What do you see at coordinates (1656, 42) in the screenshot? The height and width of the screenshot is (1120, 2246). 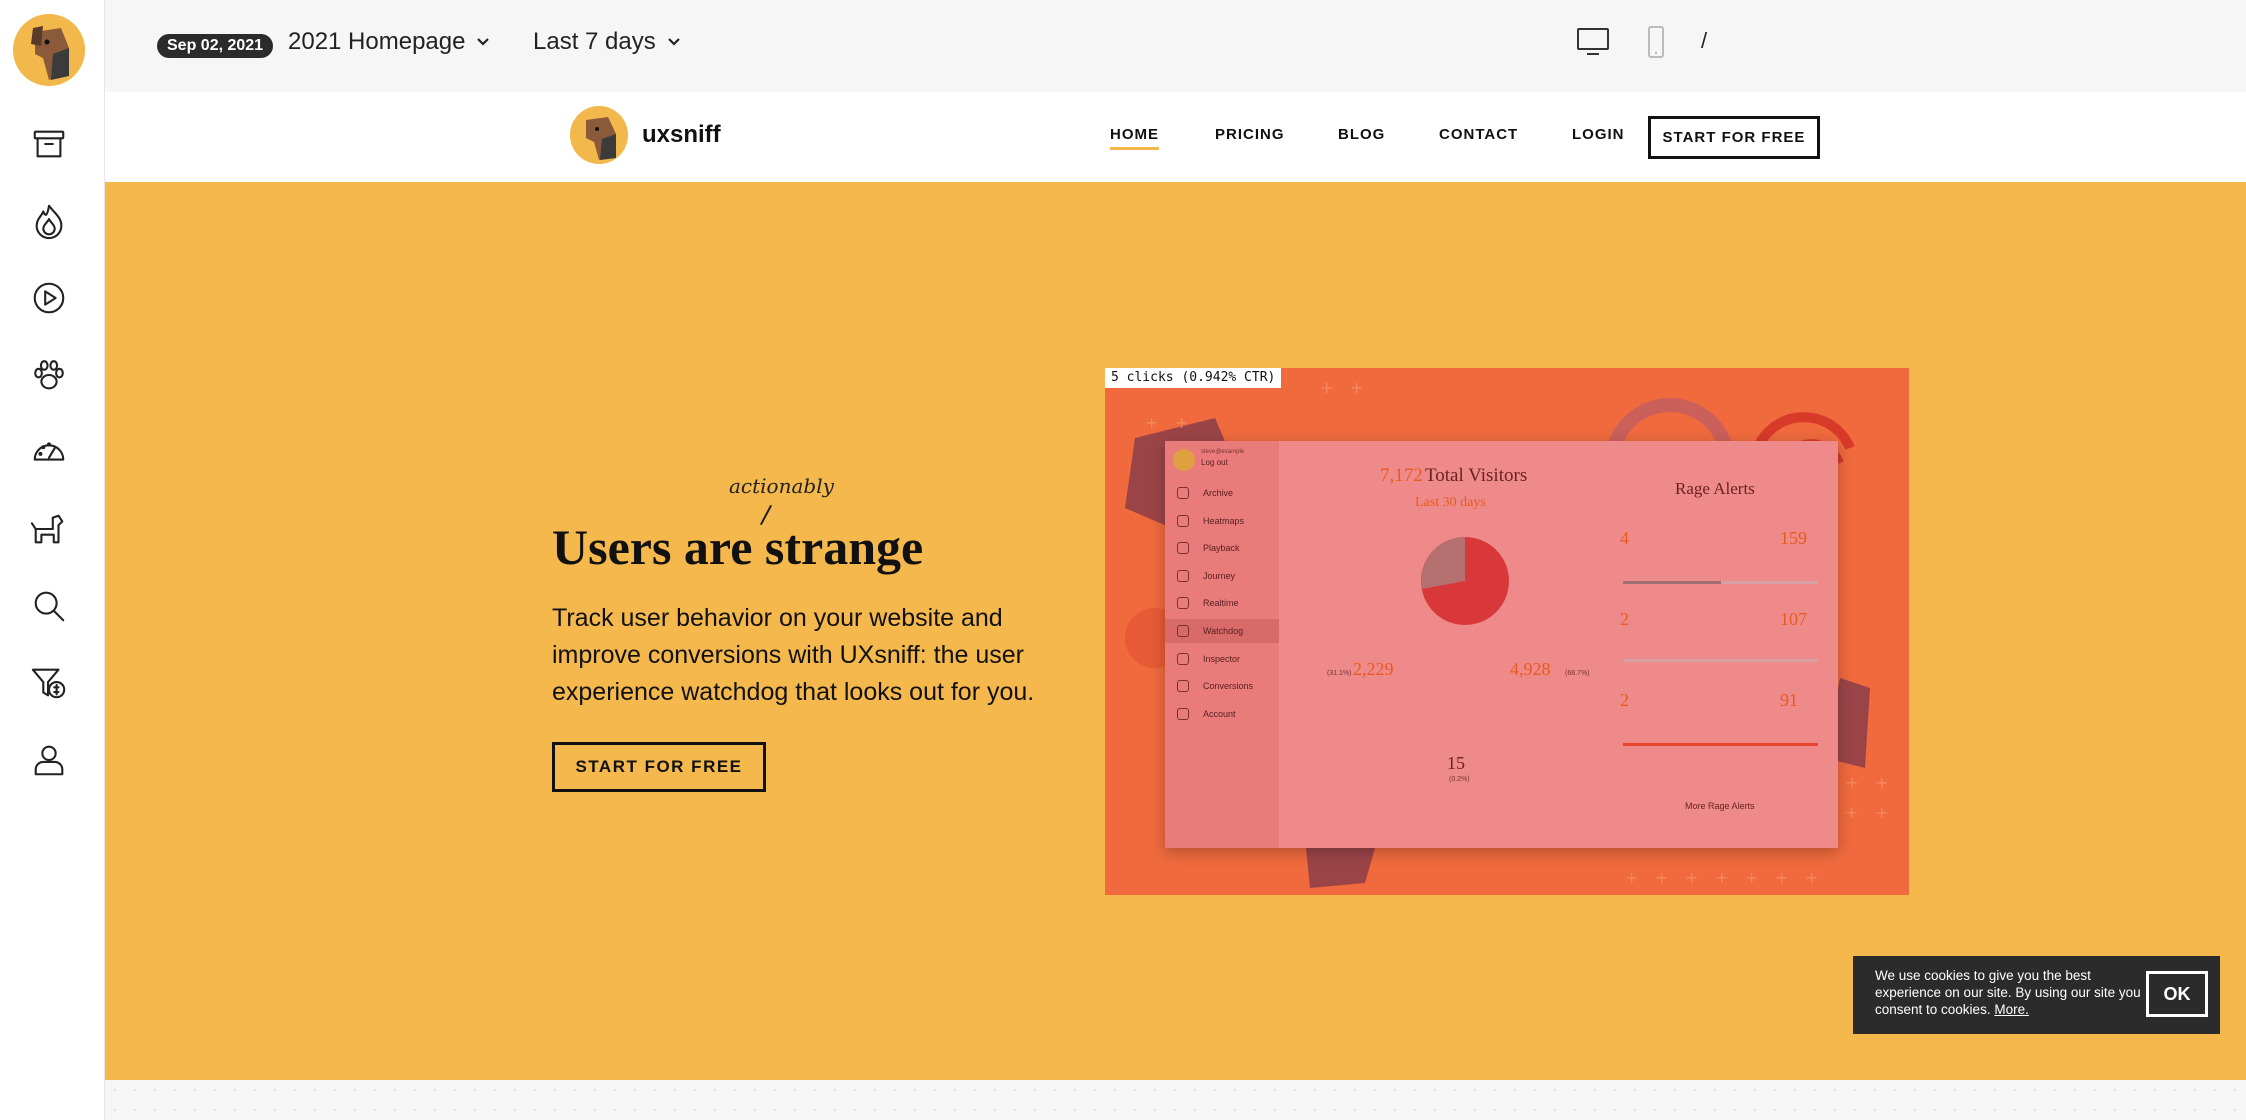 I see `mobile-icon` at bounding box center [1656, 42].